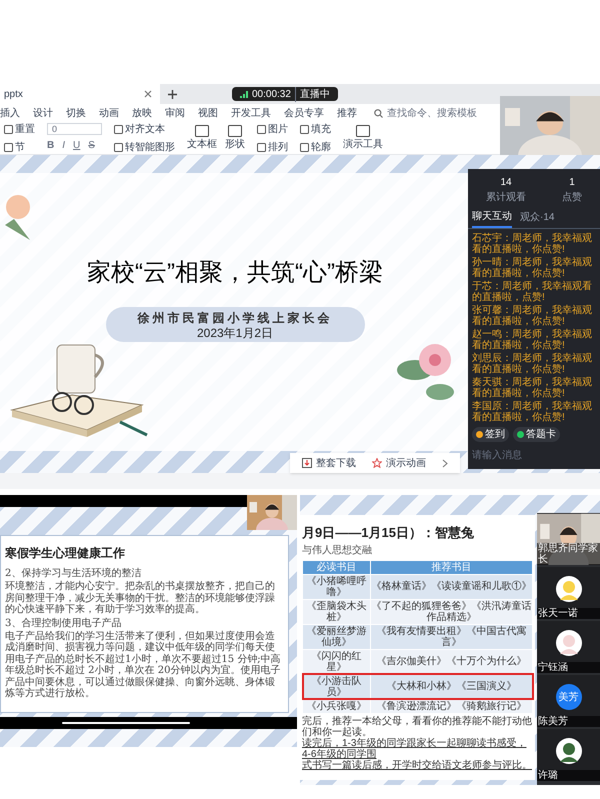 The image size is (600, 799). Describe the element at coordinates (532, 340) in the screenshot. I see `chat-message: 赵一鸣：周老师，我幸福观看的直播啦，你点赞!` at that location.